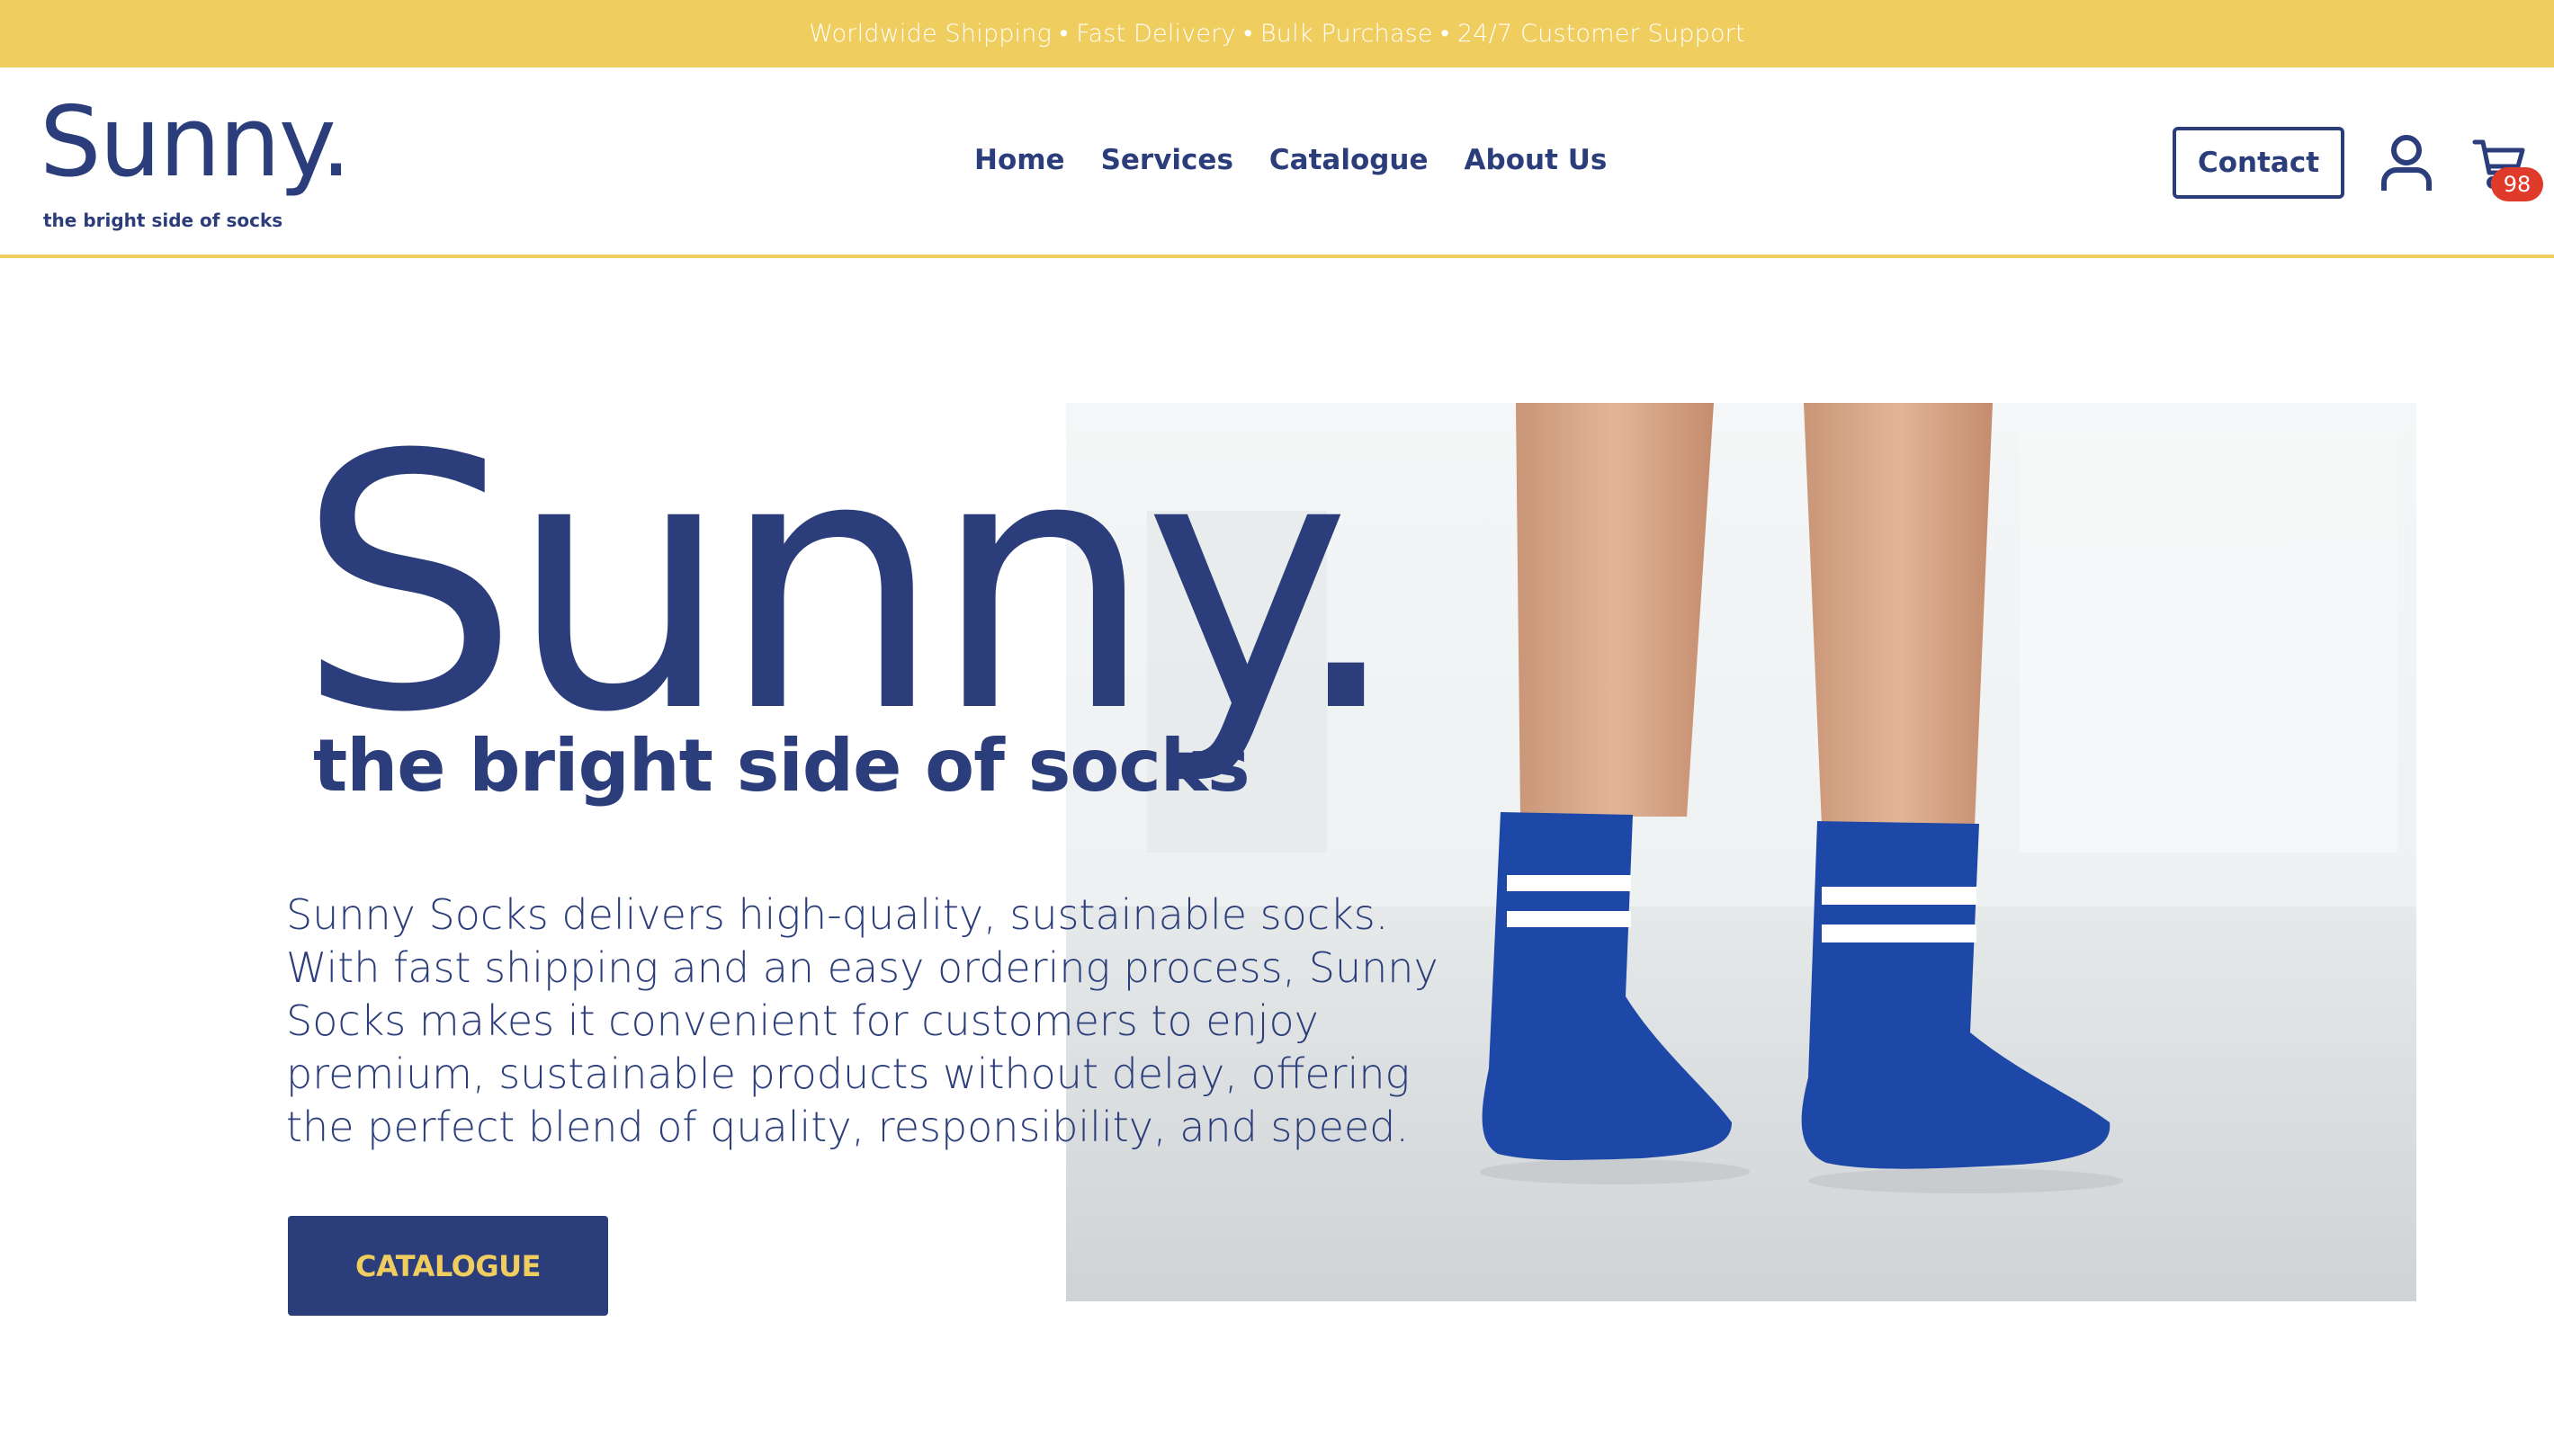 The image size is (2554, 1456). What do you see at coordinates (1349, 160) in the screenshot?
I see `nav-catalogue: Catalogue` at bounding box center [1349, 160].